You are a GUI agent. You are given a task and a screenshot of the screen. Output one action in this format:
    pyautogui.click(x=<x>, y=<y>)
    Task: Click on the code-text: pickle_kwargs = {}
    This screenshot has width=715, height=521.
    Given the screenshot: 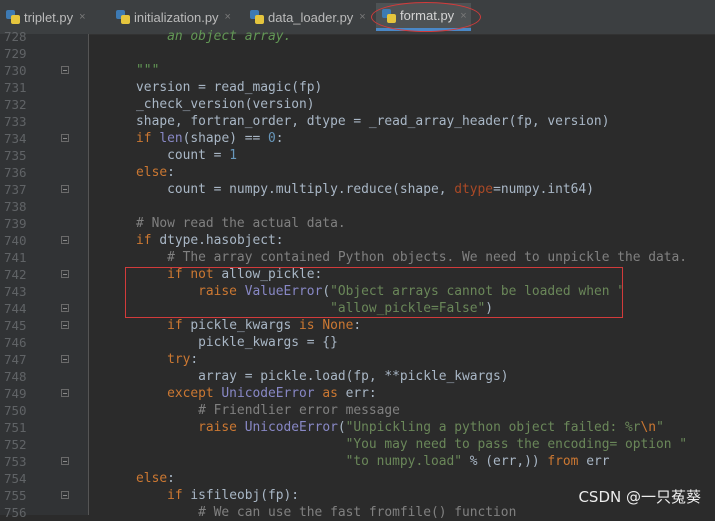 What is the action you would take?
    pyautogui.click(x=221, y=342)
    